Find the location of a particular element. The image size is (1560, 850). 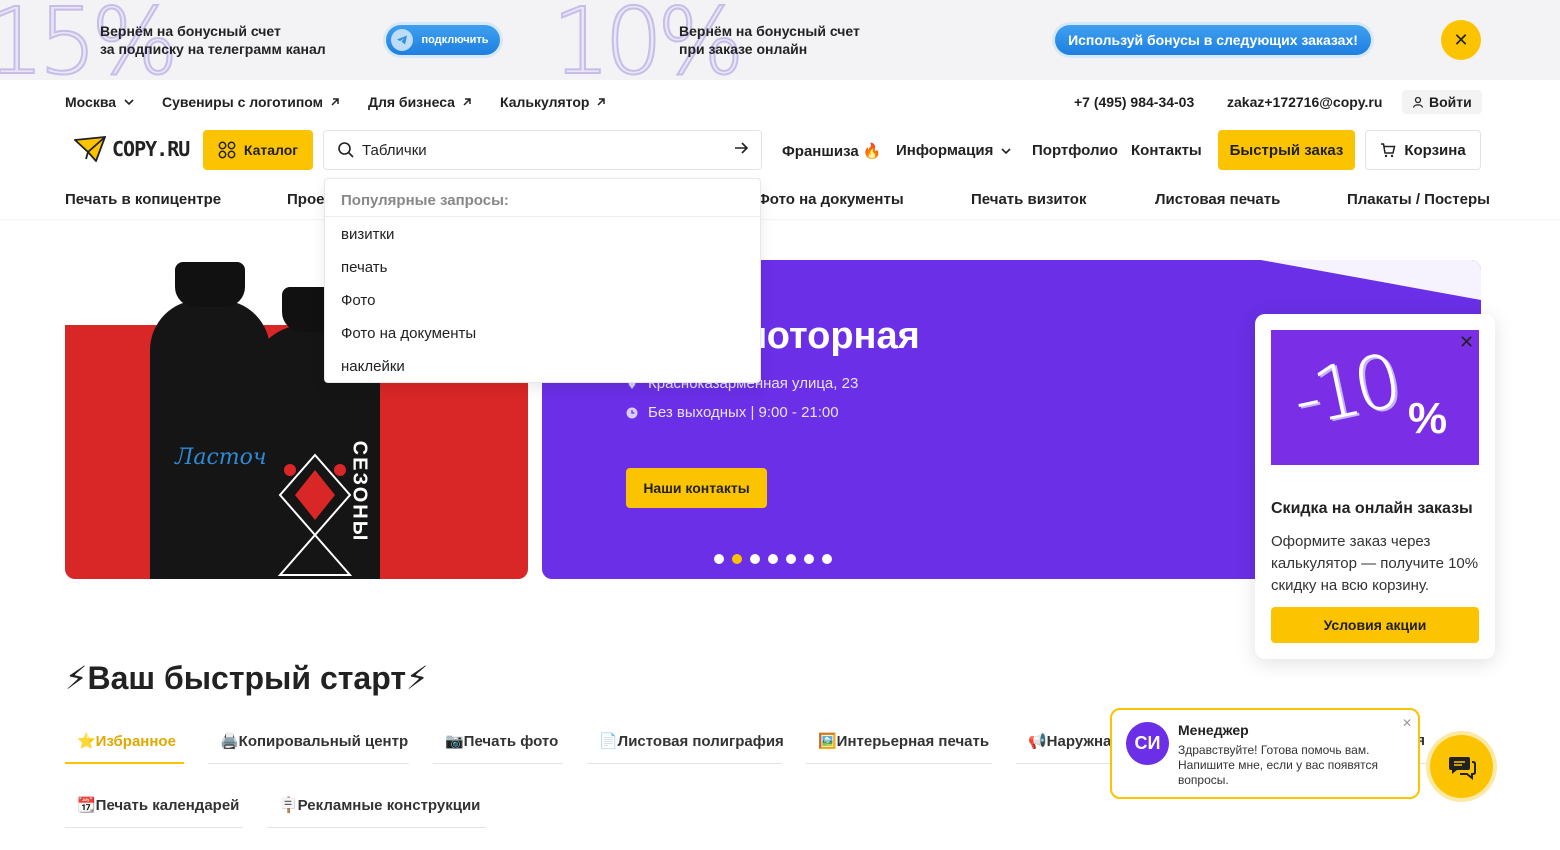

search-box is located at coordinates (542, 150).